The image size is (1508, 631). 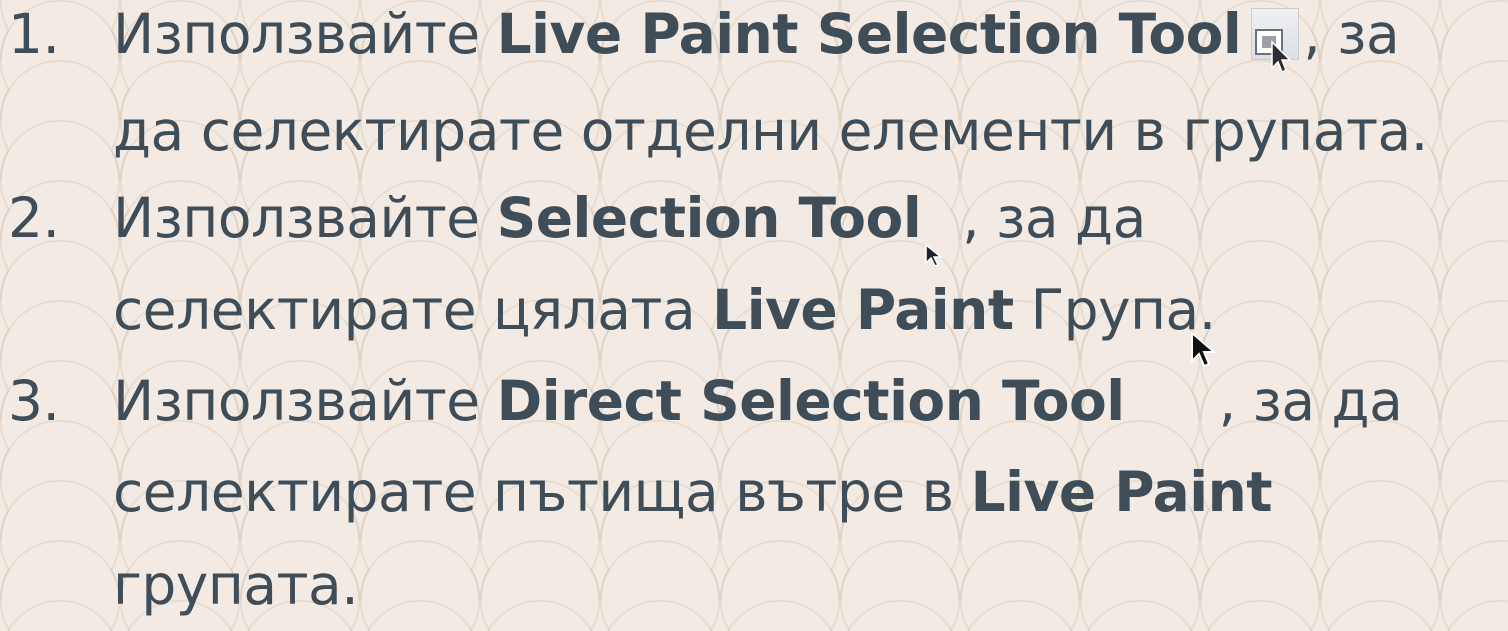 What do you see at coordinates (34, 34) in the screenshot?
I see `list-number-1: 1.` at bounding box center [34, 34].